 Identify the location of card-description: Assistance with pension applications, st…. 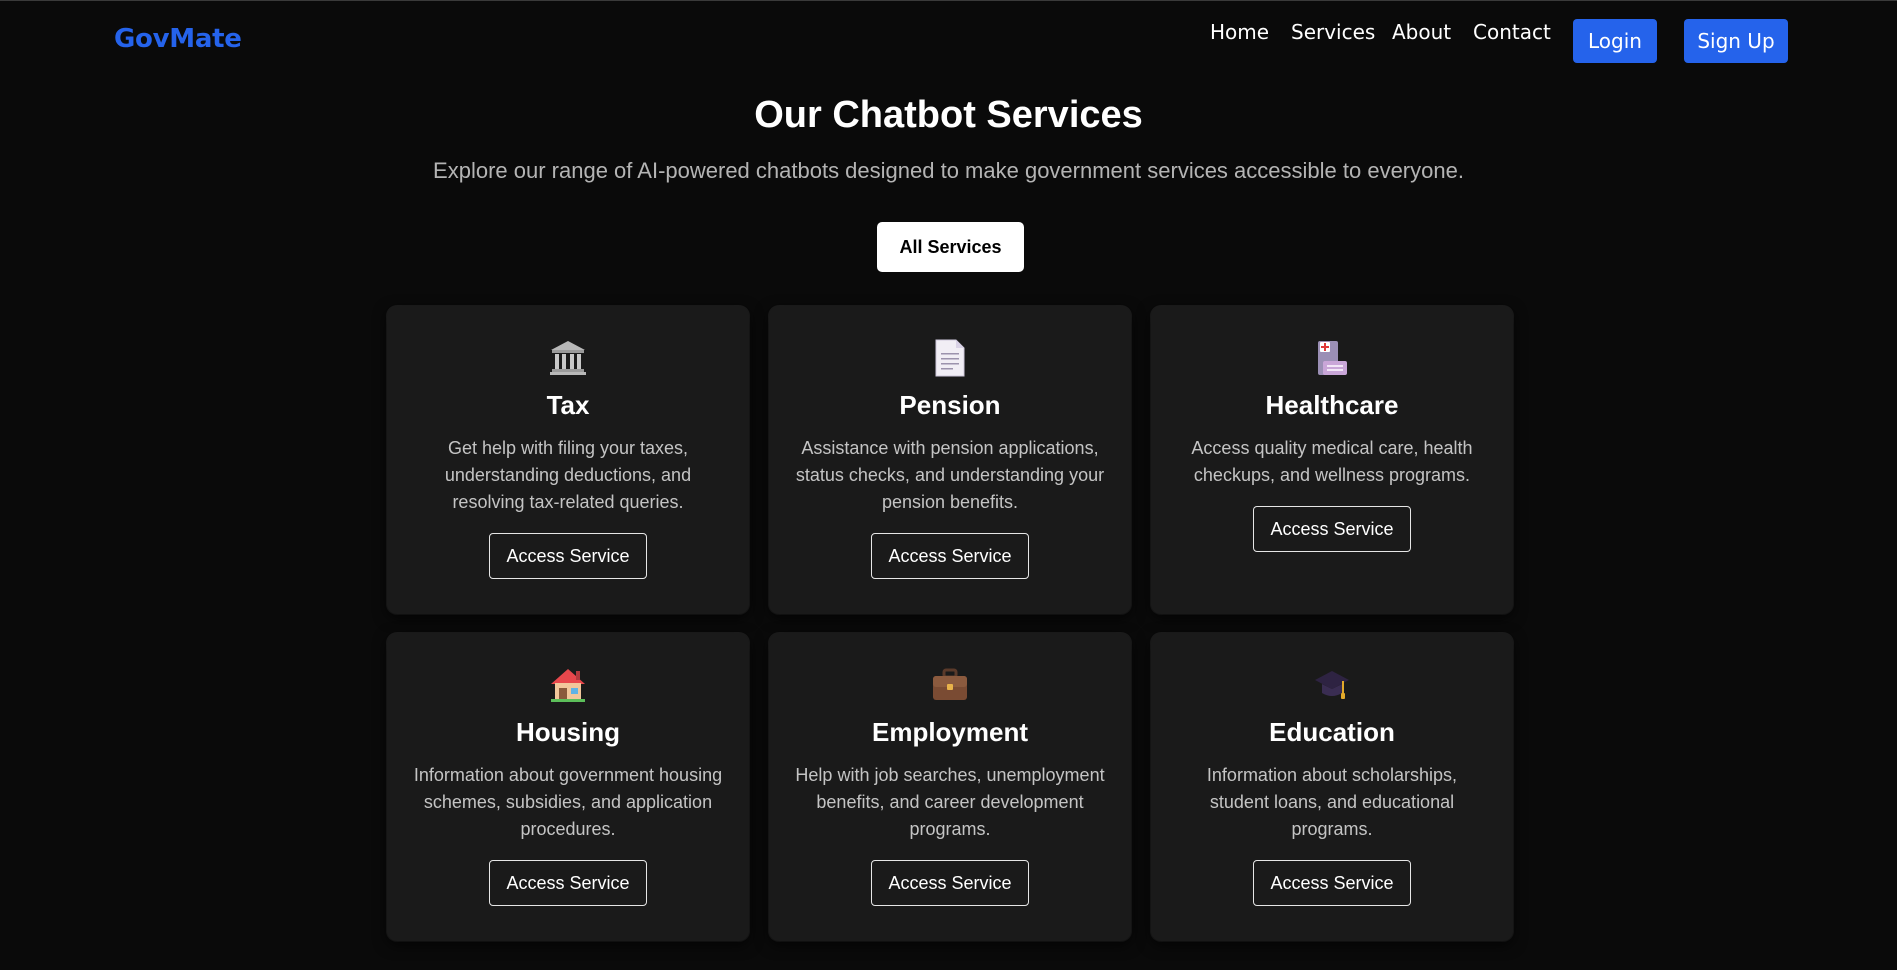
(950, 475).